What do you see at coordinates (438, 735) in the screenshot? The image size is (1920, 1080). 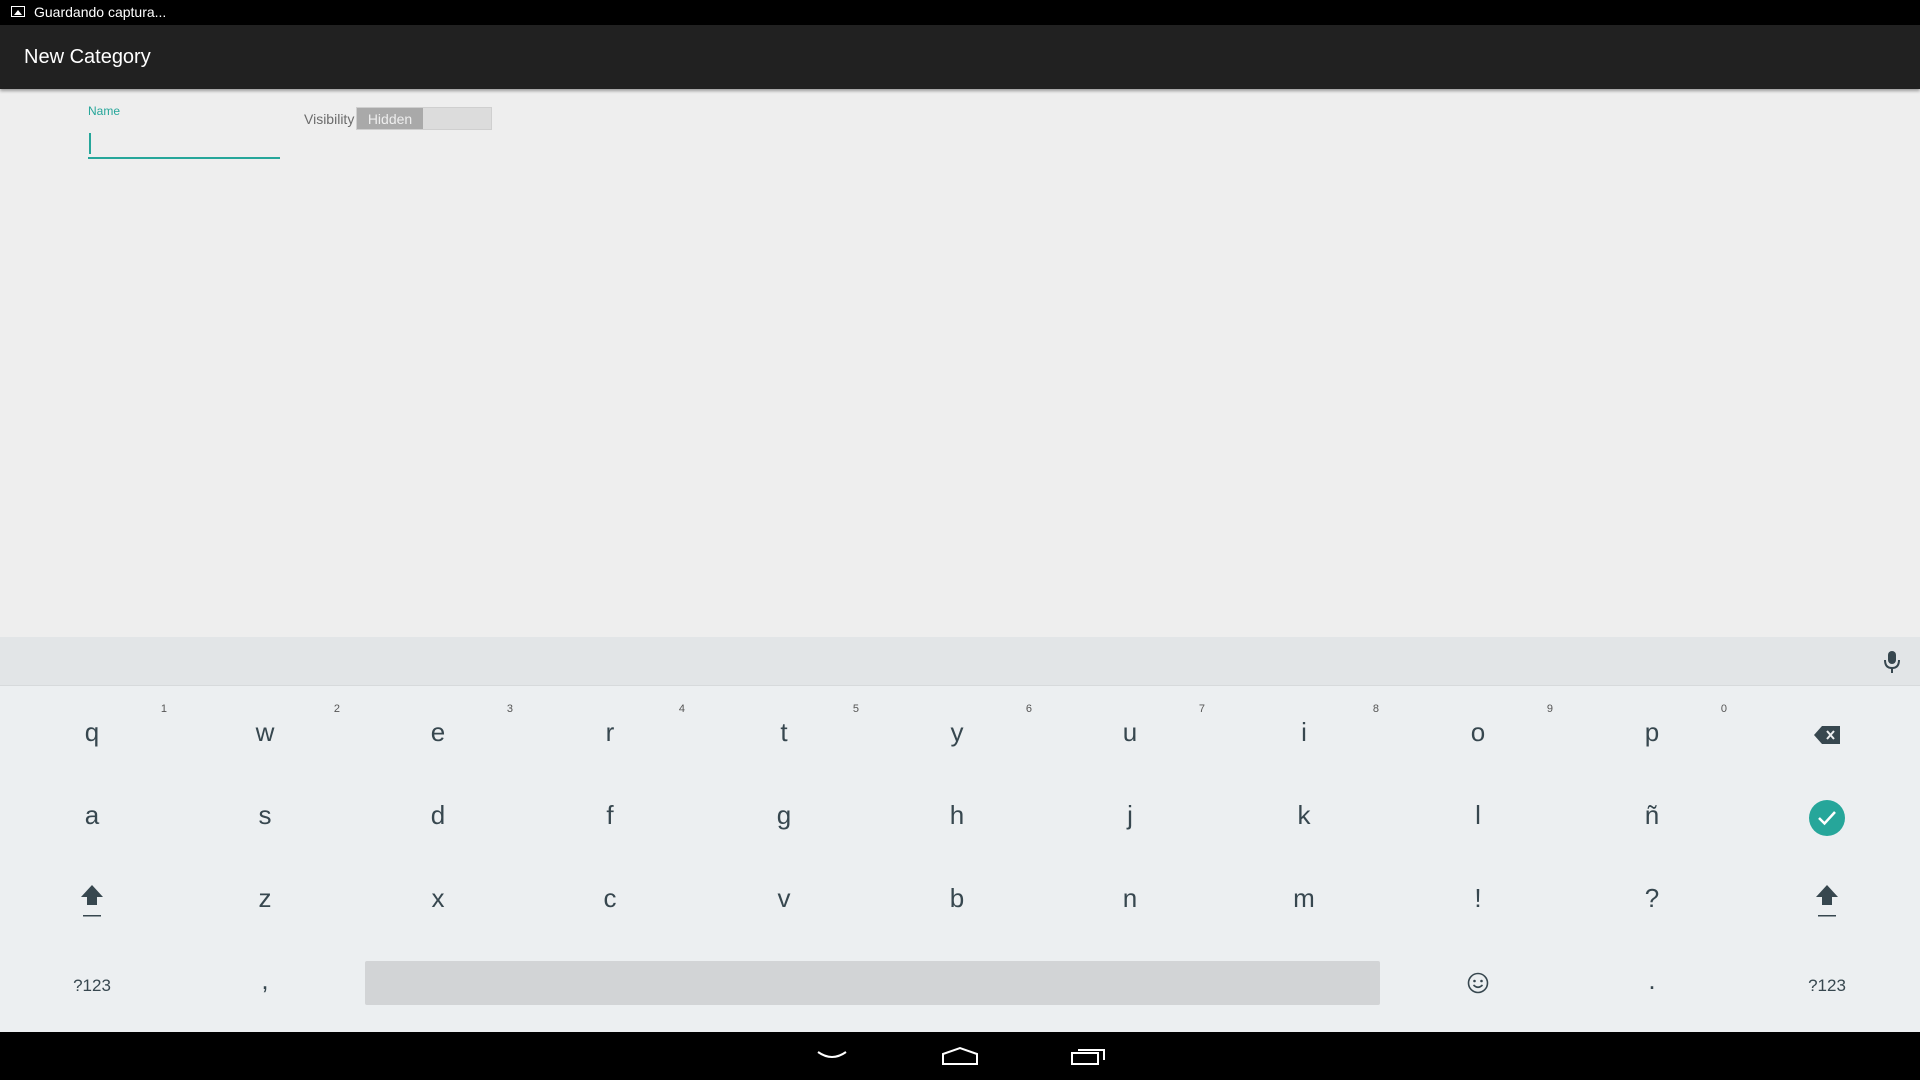 I see `key-e: e3` at bounding box center [438, 735].